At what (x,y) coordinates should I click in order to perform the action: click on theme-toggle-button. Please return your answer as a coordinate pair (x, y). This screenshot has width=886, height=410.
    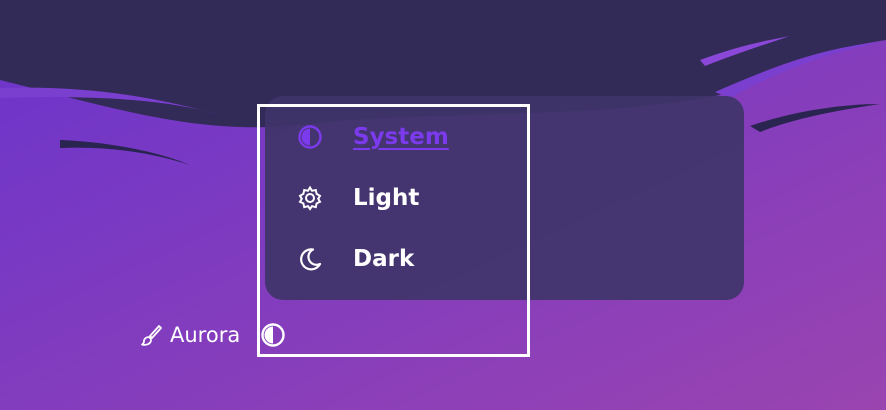
    Looking at the image, I should click on (273, 335).